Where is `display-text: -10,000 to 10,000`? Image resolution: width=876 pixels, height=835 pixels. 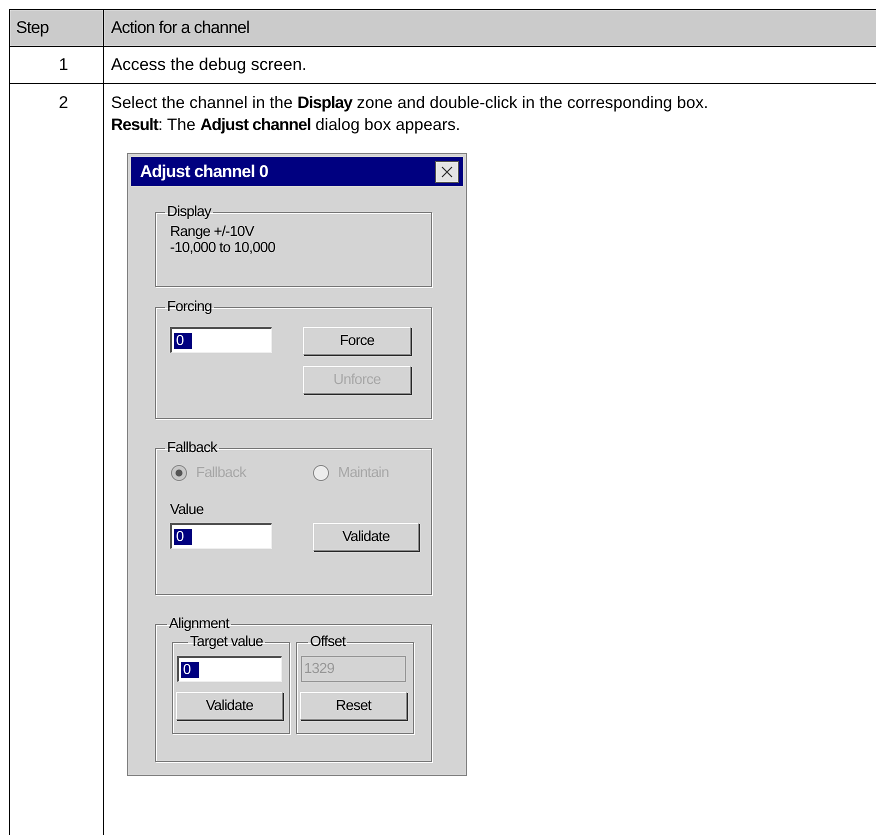 display-text: -10,000 to 10,000 is located at coordinates (223, 248).